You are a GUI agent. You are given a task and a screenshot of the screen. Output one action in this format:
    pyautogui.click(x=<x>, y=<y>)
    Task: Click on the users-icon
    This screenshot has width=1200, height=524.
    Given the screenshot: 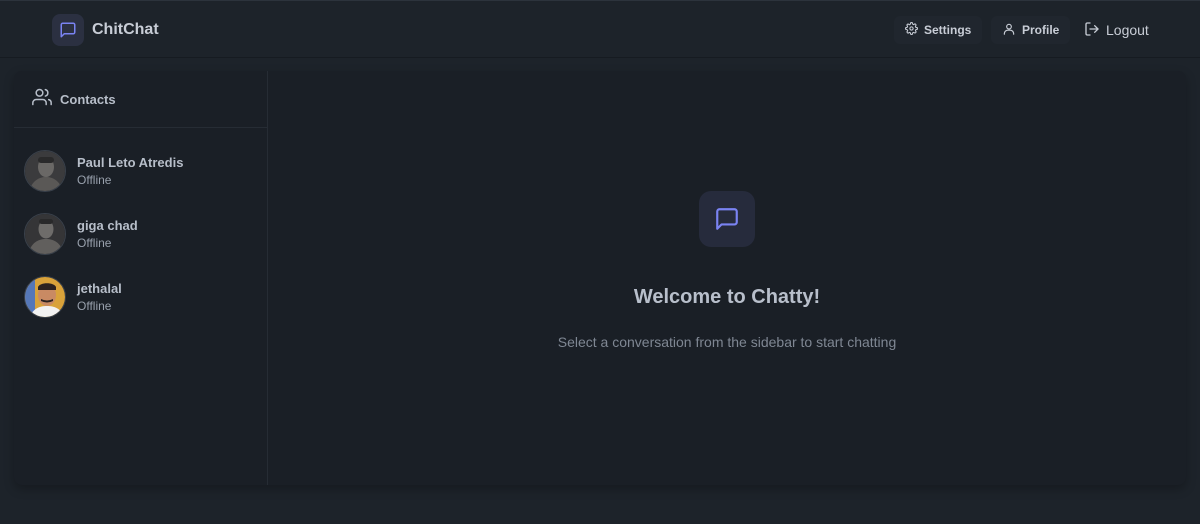 What is the action you would take?
    pyautogui.click(x=42, y=99)
    